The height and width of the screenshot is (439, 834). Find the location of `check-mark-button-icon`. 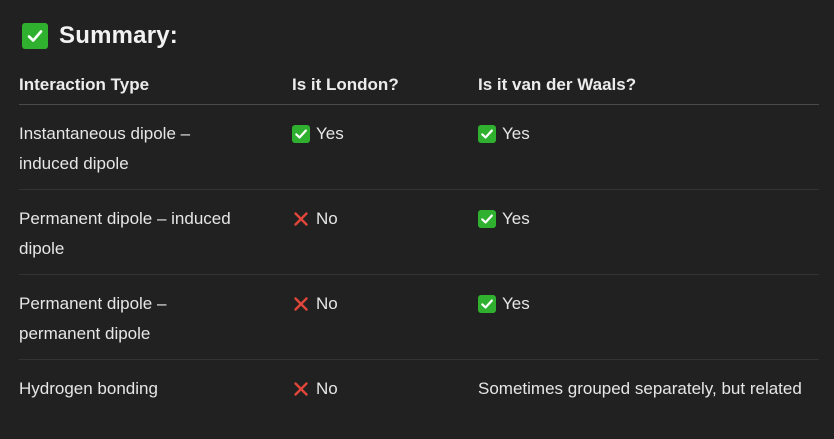

check-mark-button-icon is located at coordinates (35, 36).